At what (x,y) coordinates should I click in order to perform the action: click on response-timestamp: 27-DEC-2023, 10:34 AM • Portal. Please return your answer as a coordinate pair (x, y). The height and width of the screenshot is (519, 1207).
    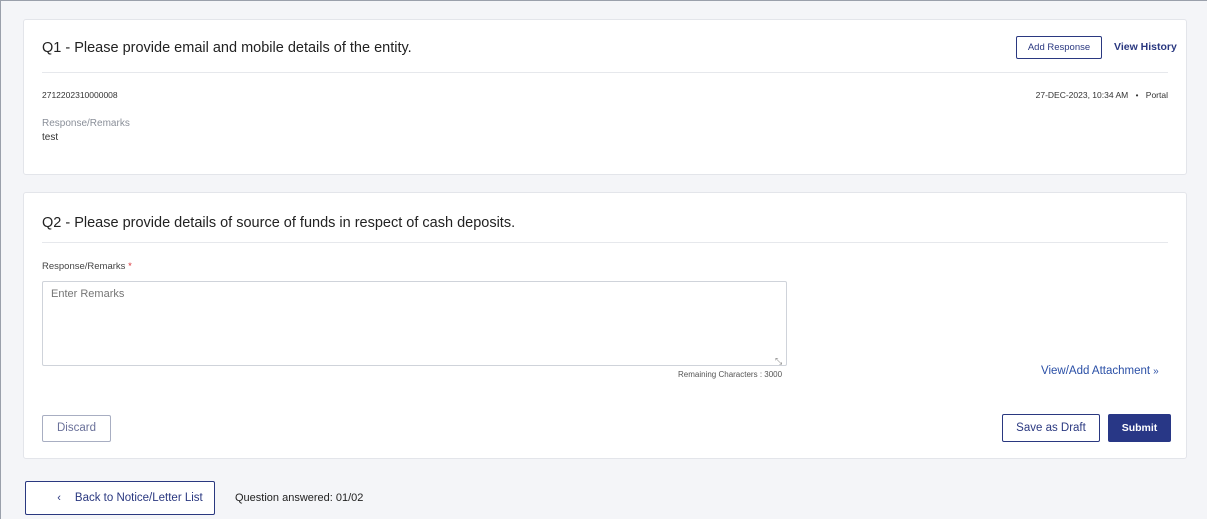
    Looking at the image, I should click on (1102, 95).